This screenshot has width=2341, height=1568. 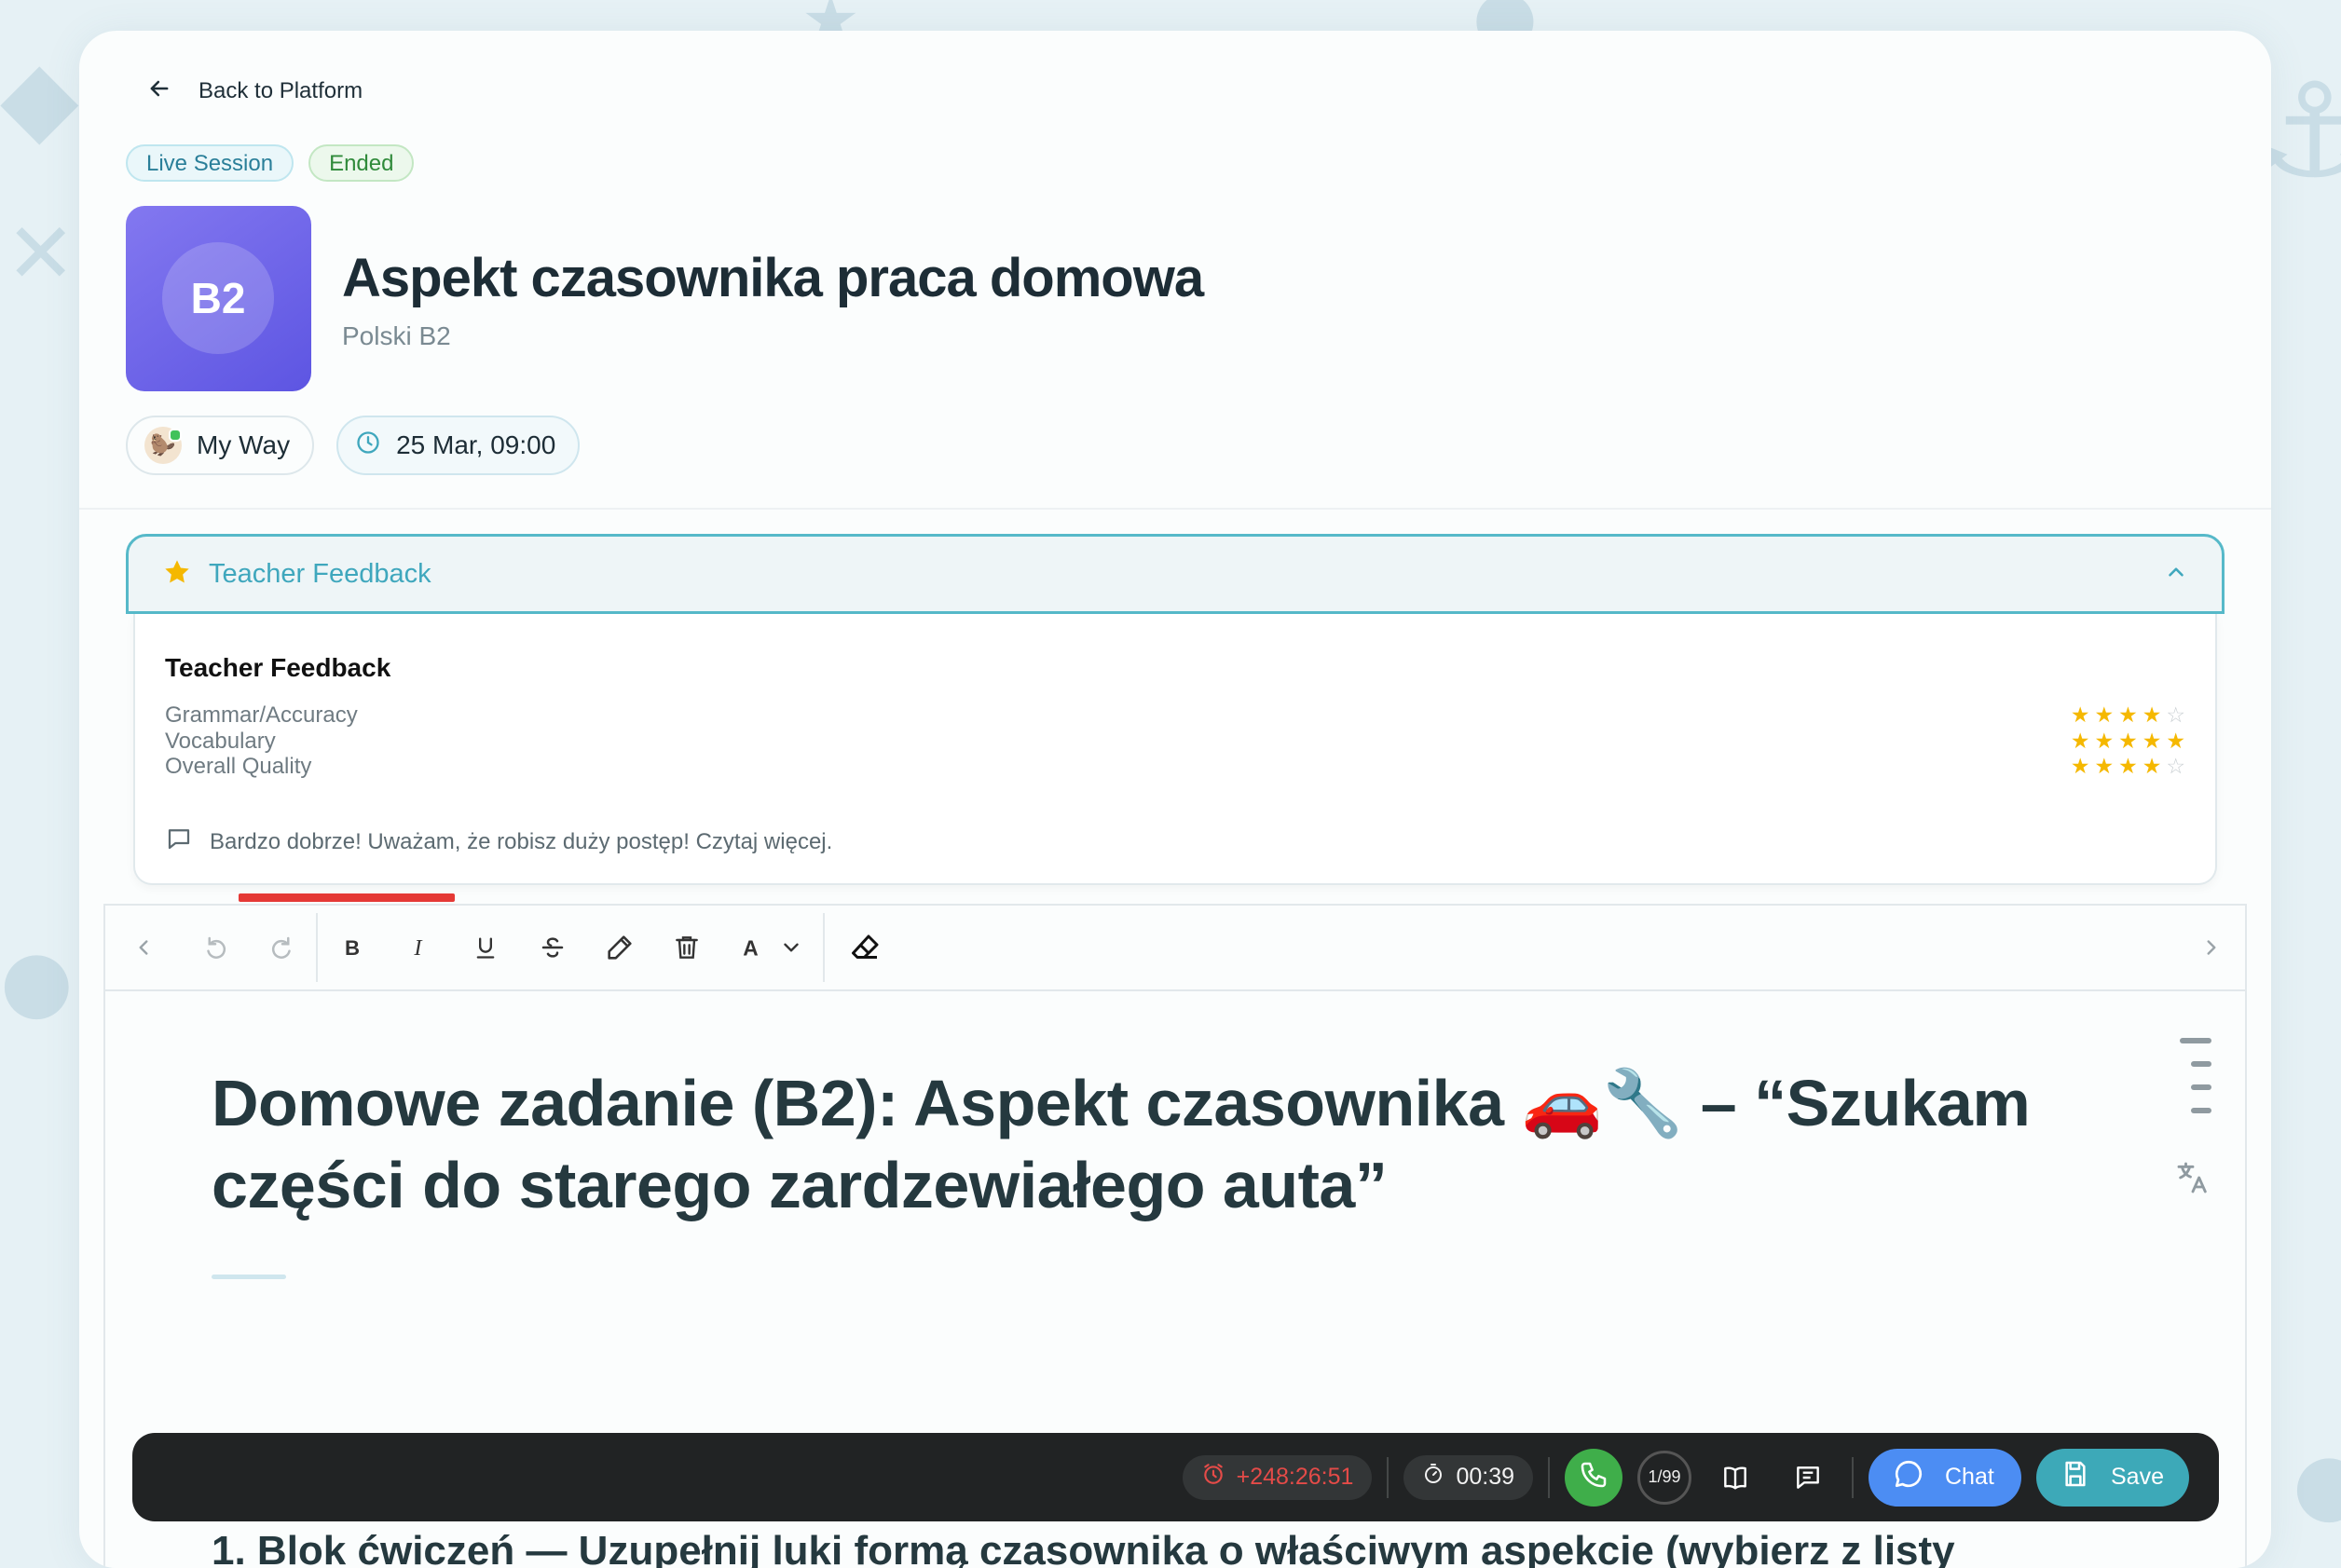 I want to click on session-timer: 00:39, so click(x=1468, y=1477).